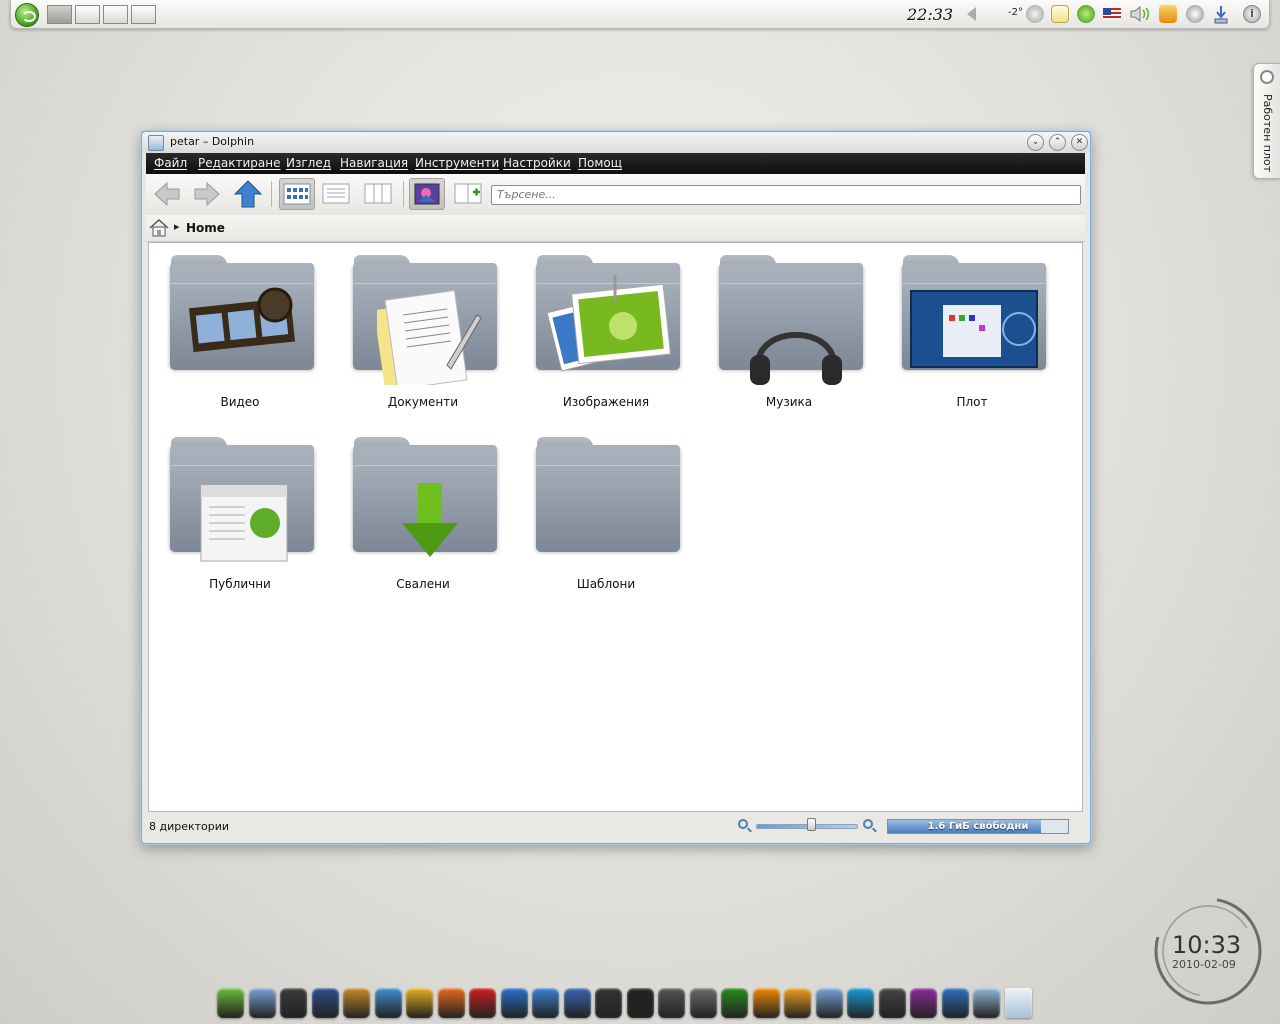 This screenshot has width=1280, height=1024. What do you see at coordinates (971, 14) in the screenshot?
I see `panel-separator-icon` at bounding box center [971, 14].